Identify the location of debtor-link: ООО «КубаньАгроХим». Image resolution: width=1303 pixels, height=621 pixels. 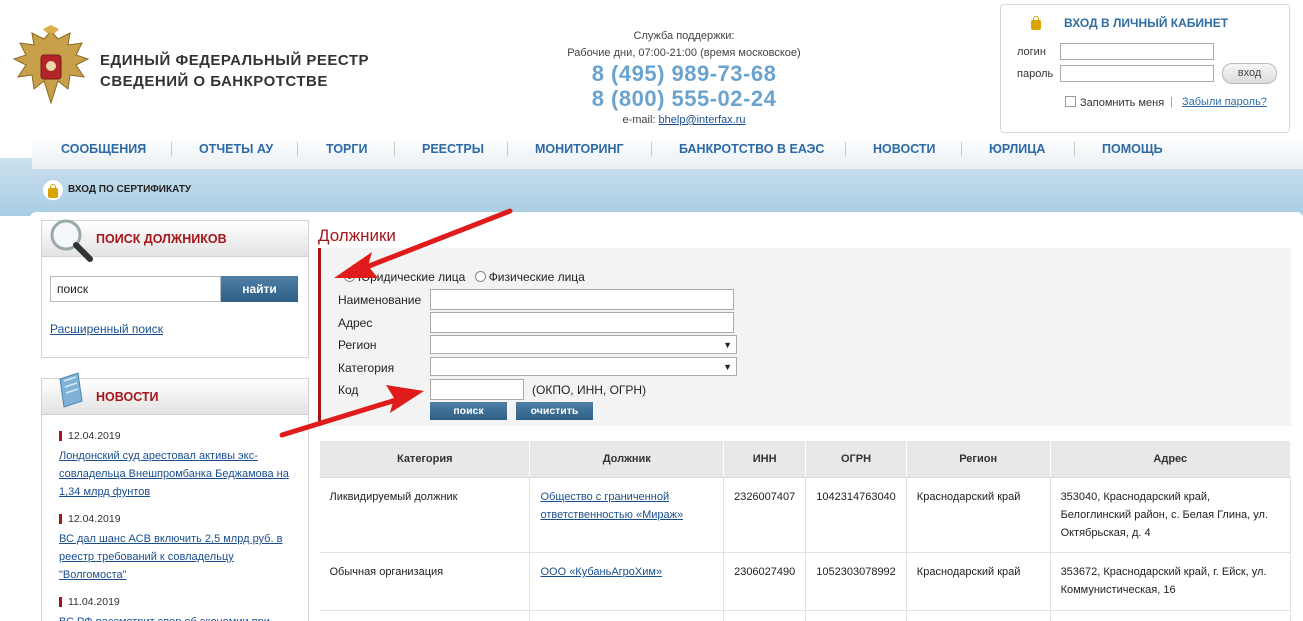
(601, 572).